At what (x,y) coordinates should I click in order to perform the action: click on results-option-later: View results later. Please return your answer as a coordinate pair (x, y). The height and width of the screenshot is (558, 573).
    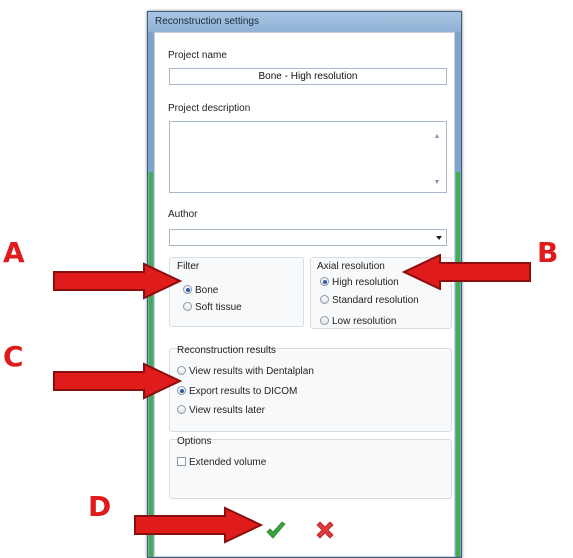
    Looking at the image, I should click on (221, 411).